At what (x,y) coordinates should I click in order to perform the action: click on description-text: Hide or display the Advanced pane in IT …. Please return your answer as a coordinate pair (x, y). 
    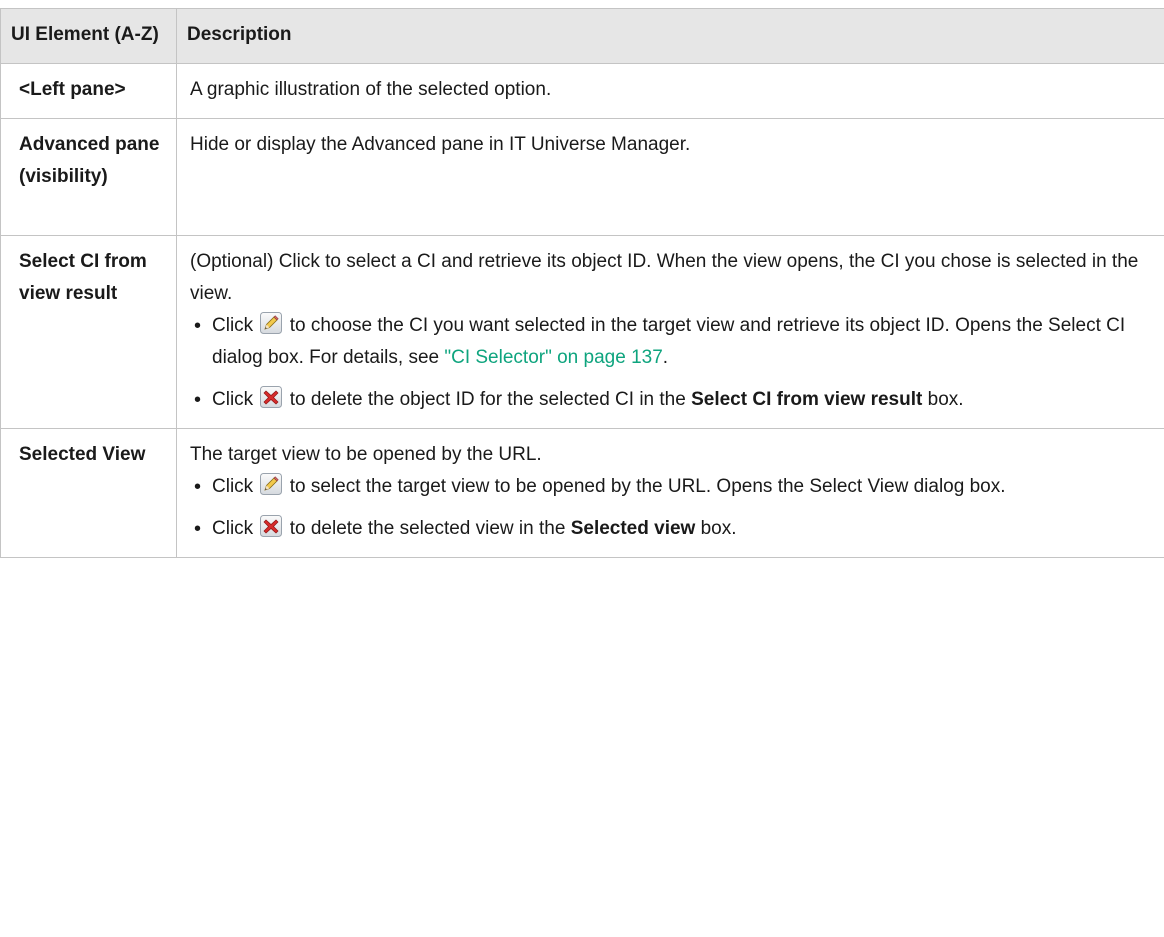
    Looking at the image, I should click on (440, 144).